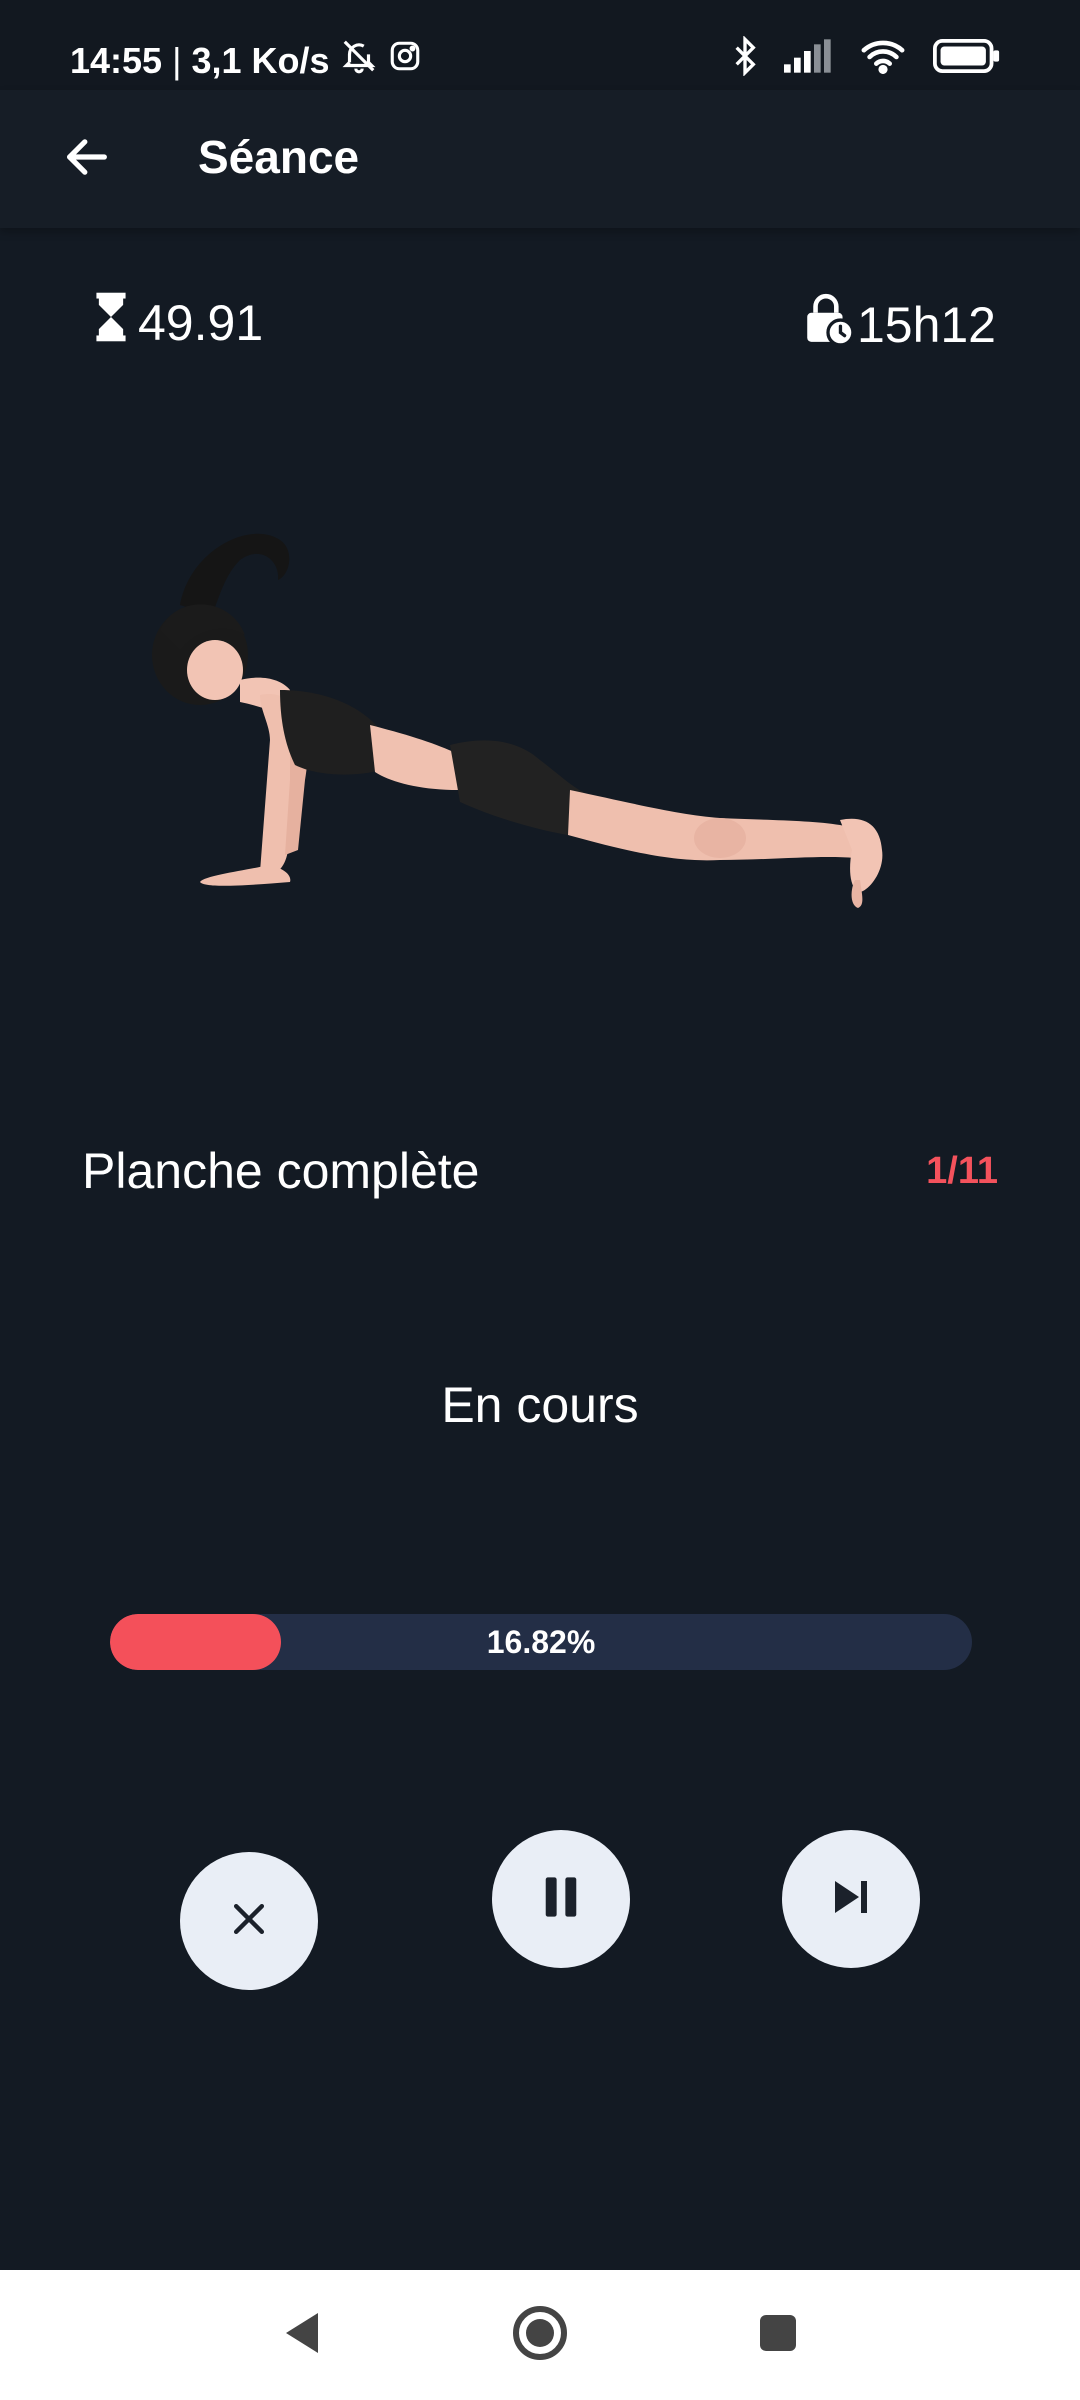 The height and width of the screenshot is (2400, 1080). I want to click on back-button, so click(87, 159).